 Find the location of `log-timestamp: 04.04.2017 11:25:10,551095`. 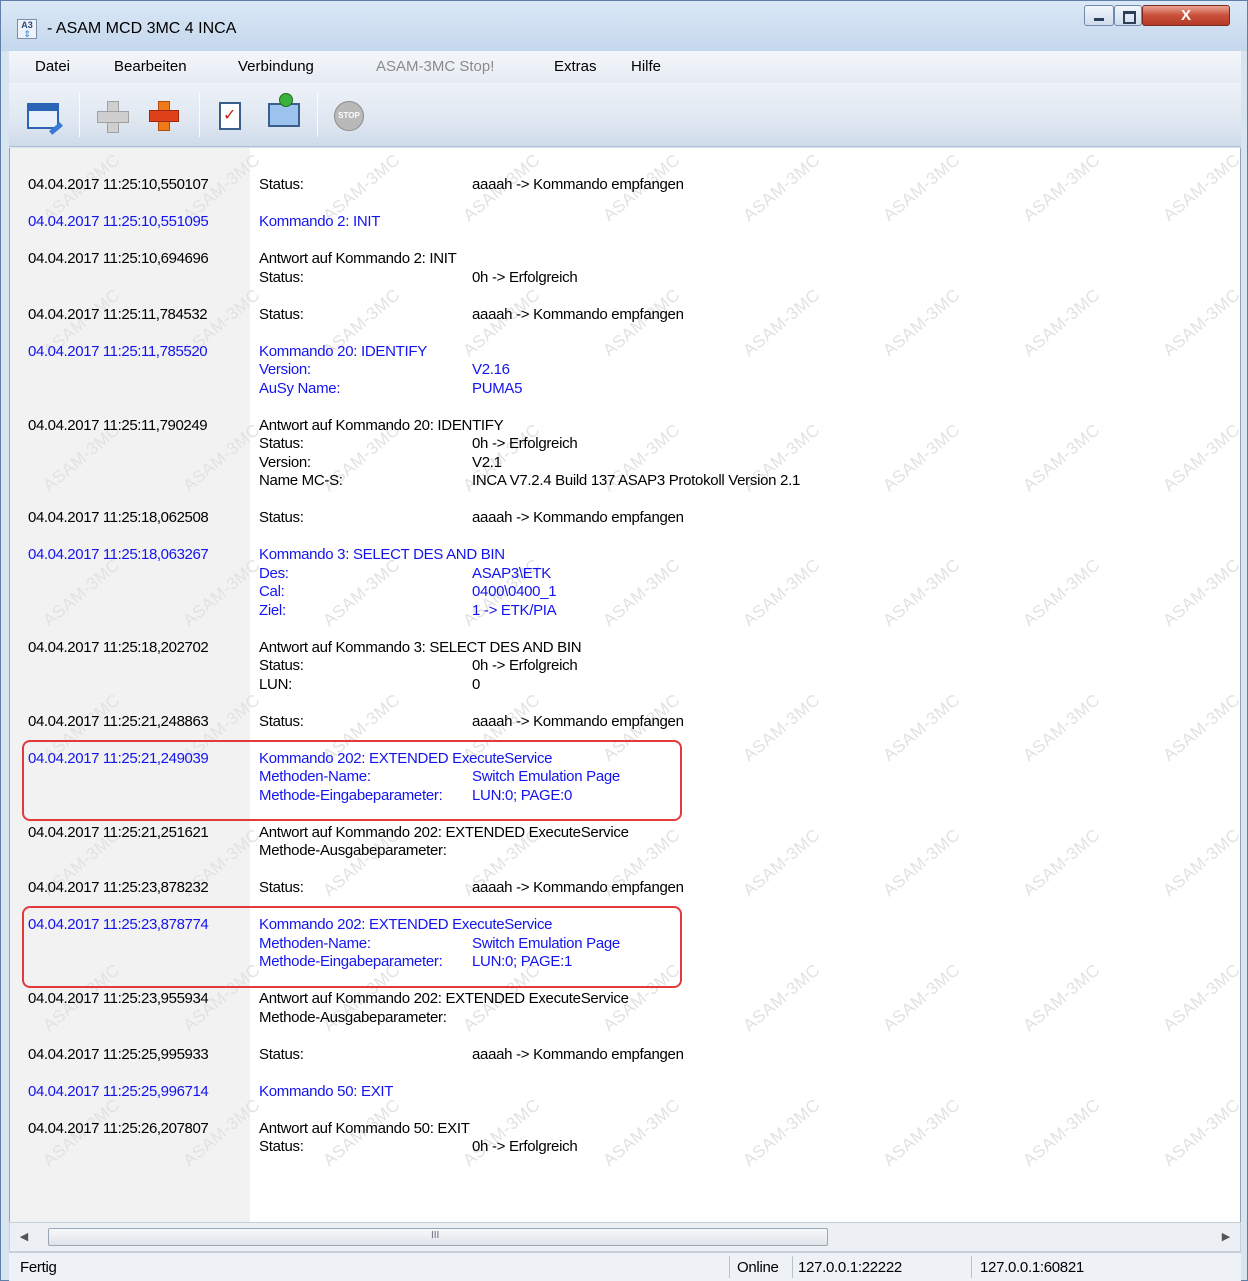

log-timestamp: 04.04.2017 11:25:10,551095 is located at coordinates (118, 221).